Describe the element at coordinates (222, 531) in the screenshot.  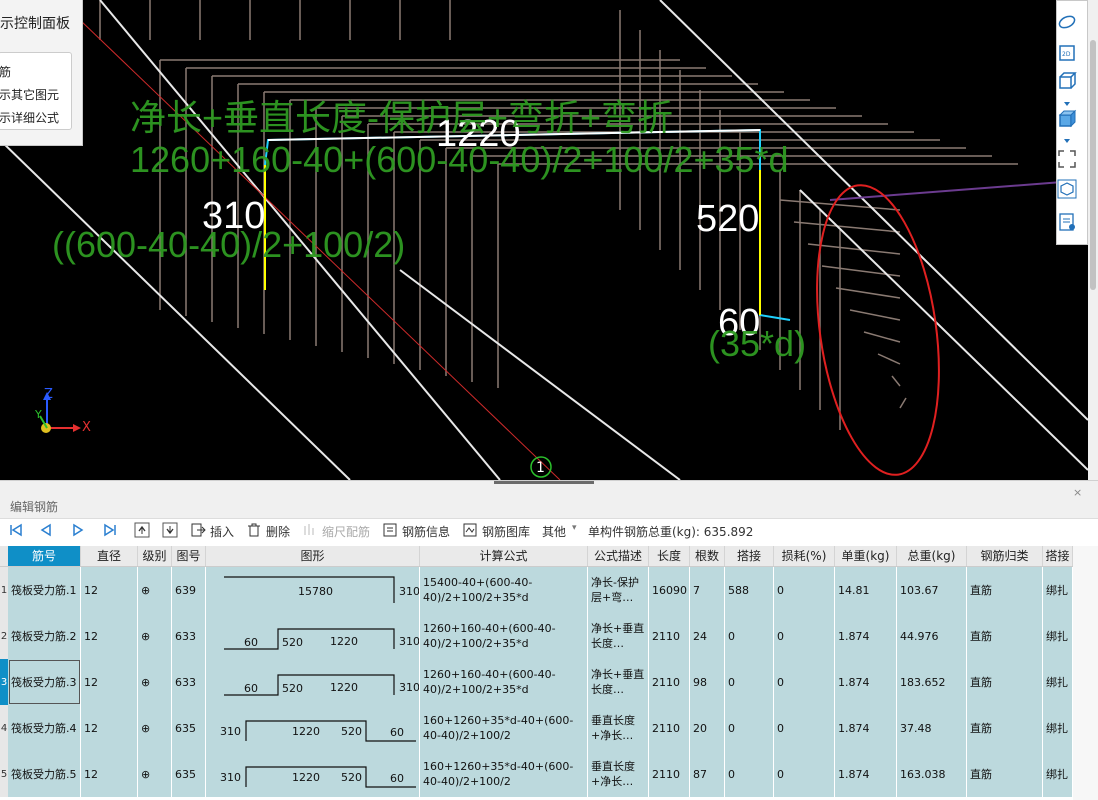
I see `insert-button: 插入` at that location.